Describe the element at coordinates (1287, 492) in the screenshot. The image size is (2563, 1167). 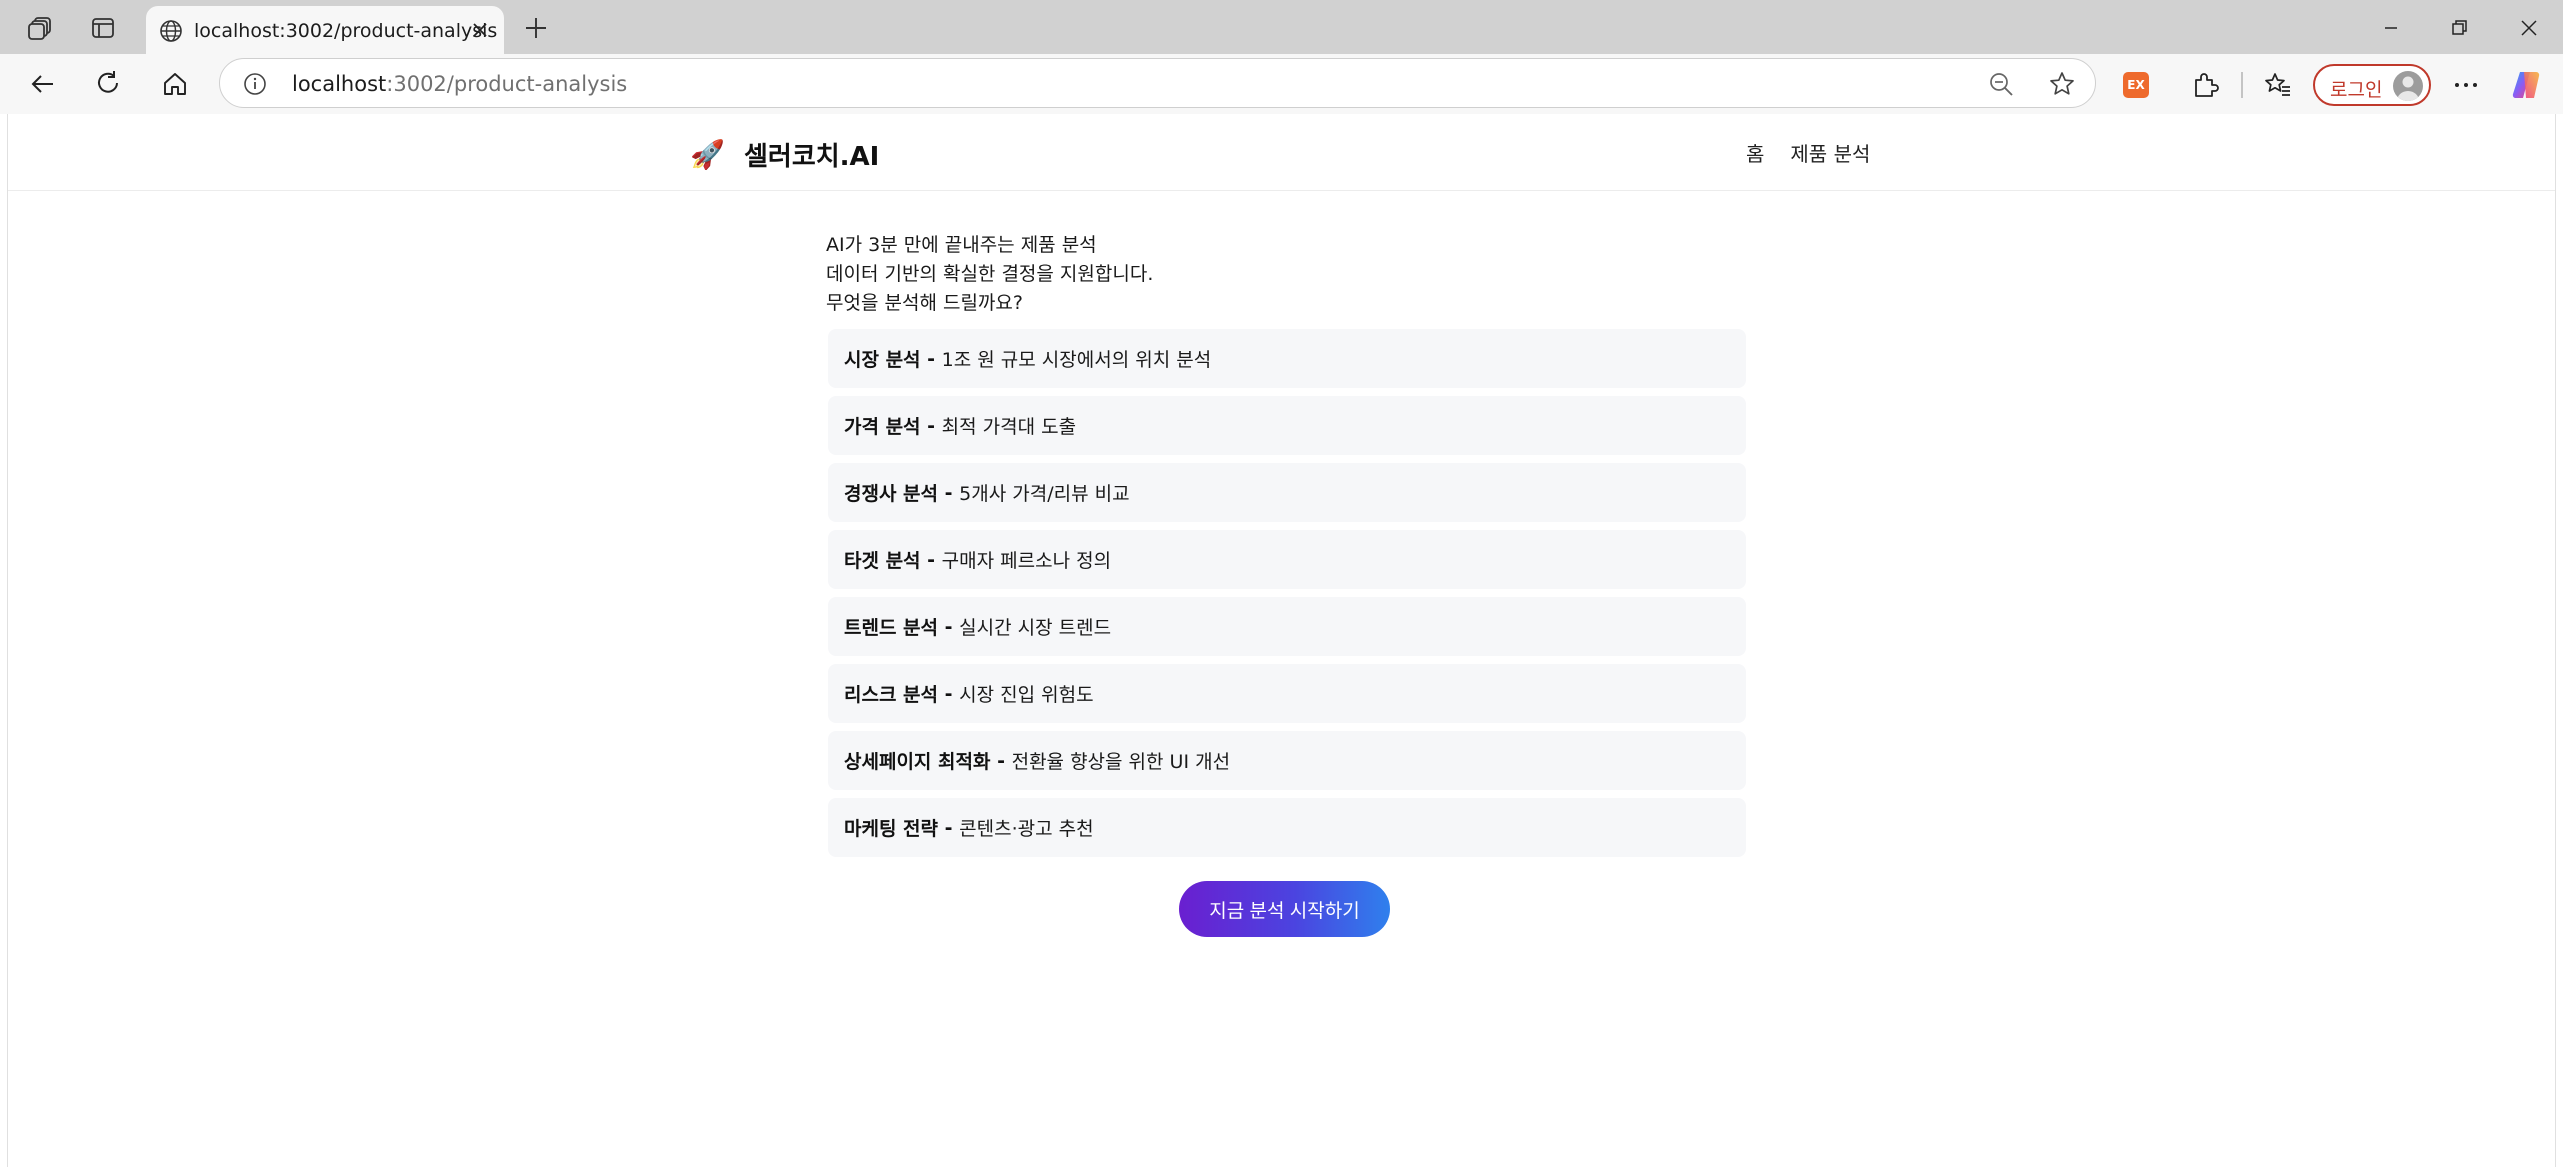
I see `feature-card-competitor: 경쟁사 분석 - 5개사 가격/리뷰 비교` at that location.